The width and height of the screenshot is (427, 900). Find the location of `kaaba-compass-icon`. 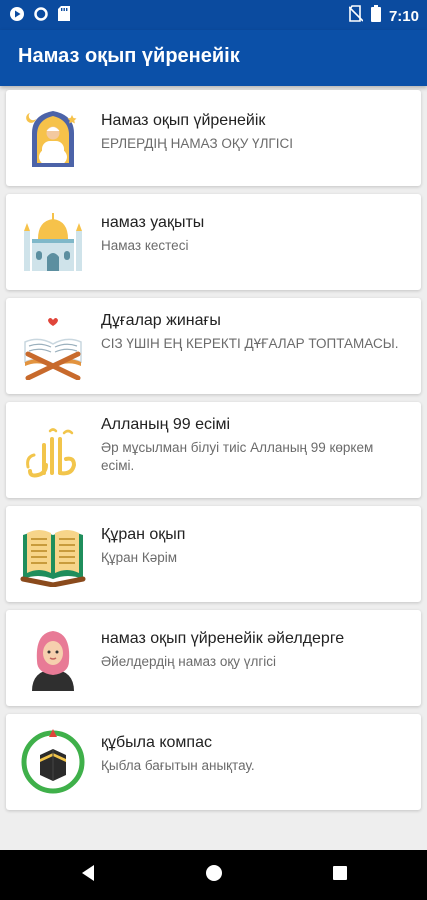

kaaba-compass-icon is located at coordinates (53, 762).